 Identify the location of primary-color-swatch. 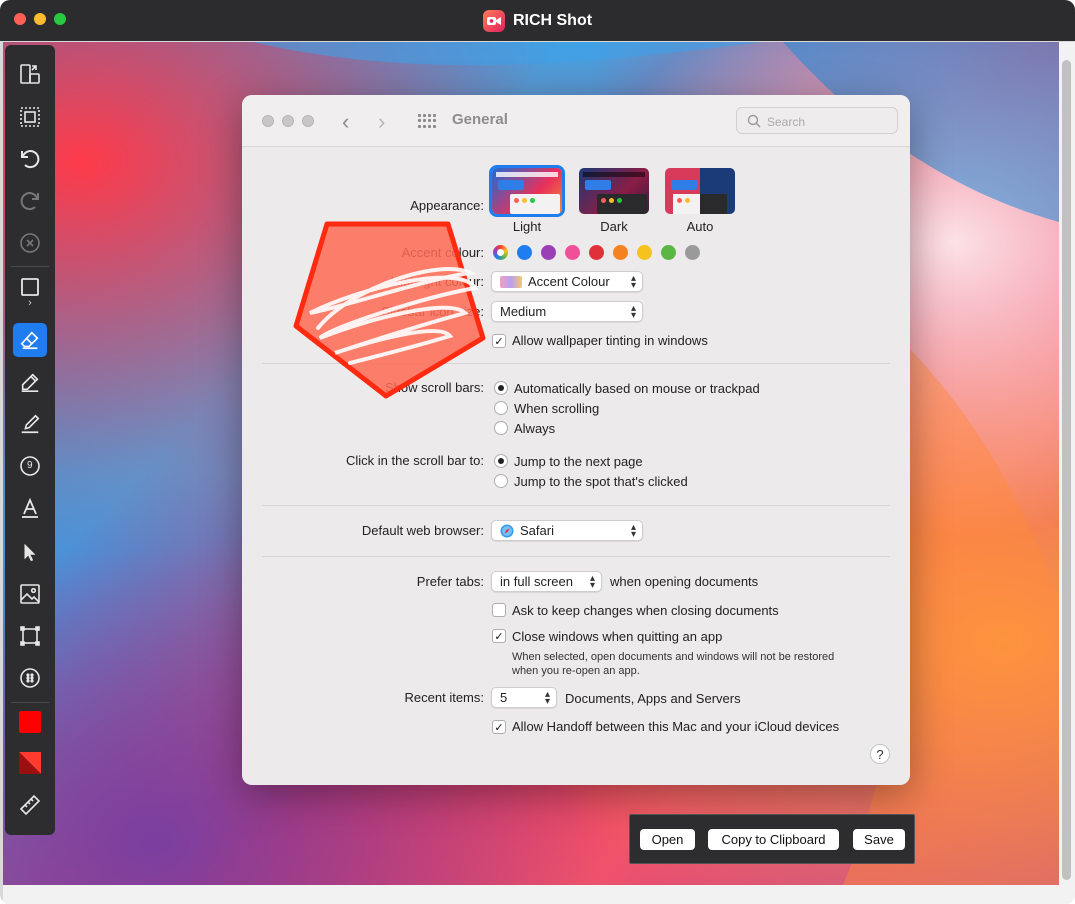
(30, 722).